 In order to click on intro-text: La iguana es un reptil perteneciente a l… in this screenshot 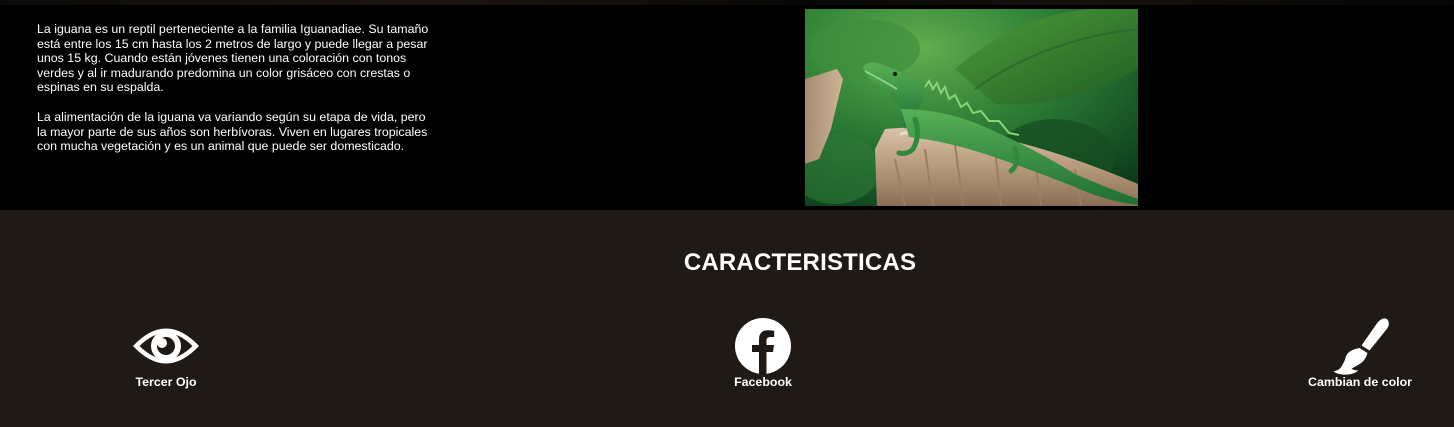, I will do `click(237, 95)`.